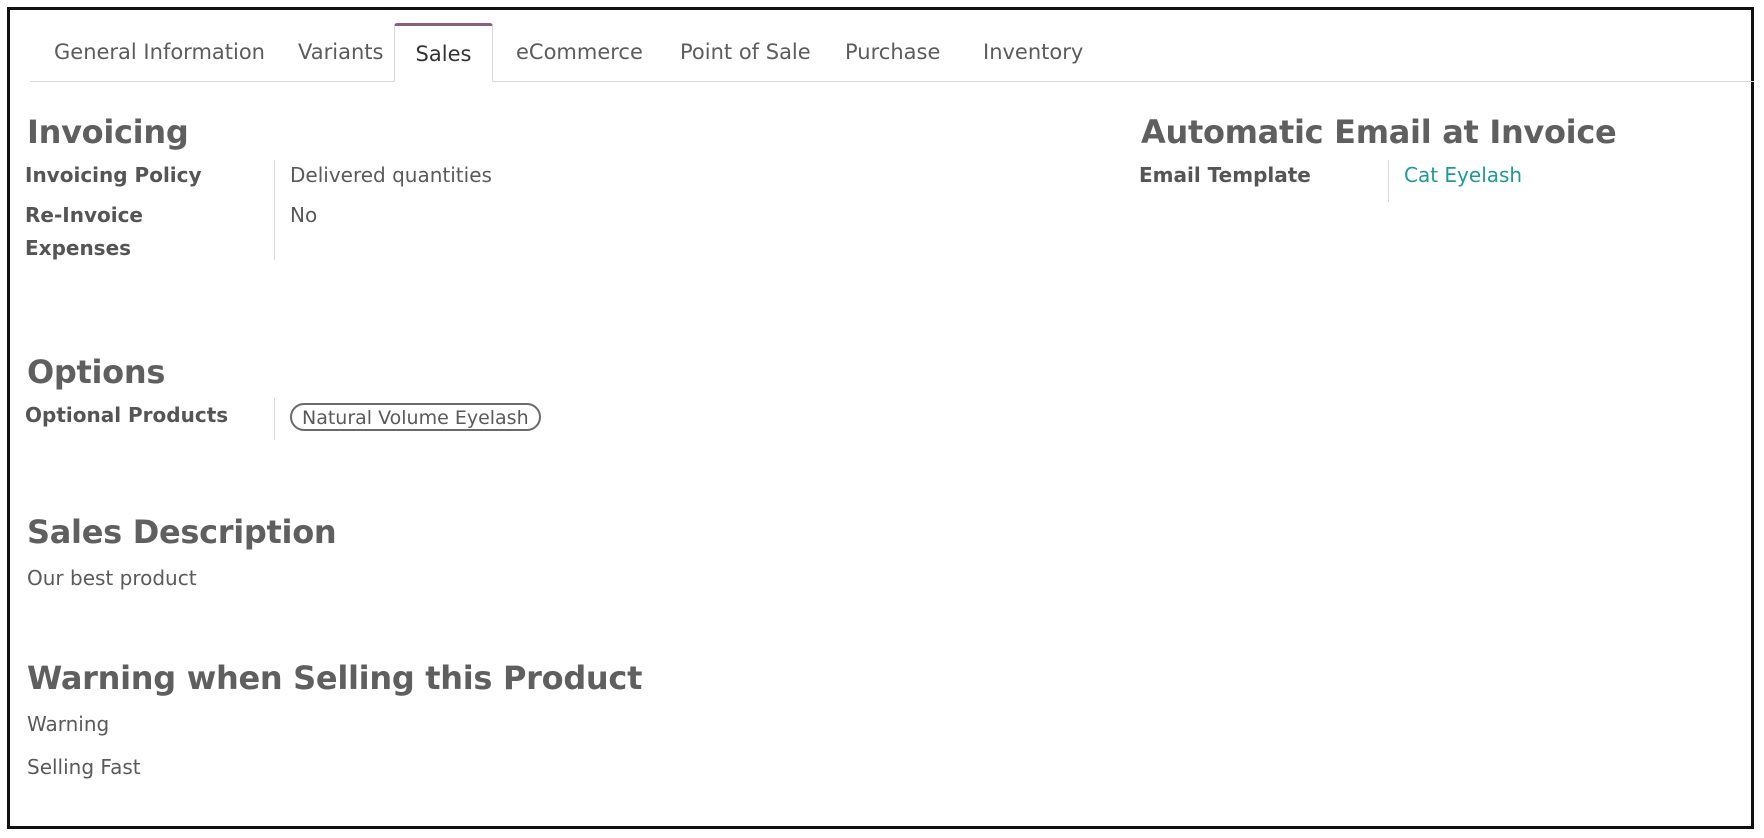 The width and height of the screenshot is (1764, 838). I want to click on automatic-email-heading: Automatic Email at Invoice, so click(1379, 132).